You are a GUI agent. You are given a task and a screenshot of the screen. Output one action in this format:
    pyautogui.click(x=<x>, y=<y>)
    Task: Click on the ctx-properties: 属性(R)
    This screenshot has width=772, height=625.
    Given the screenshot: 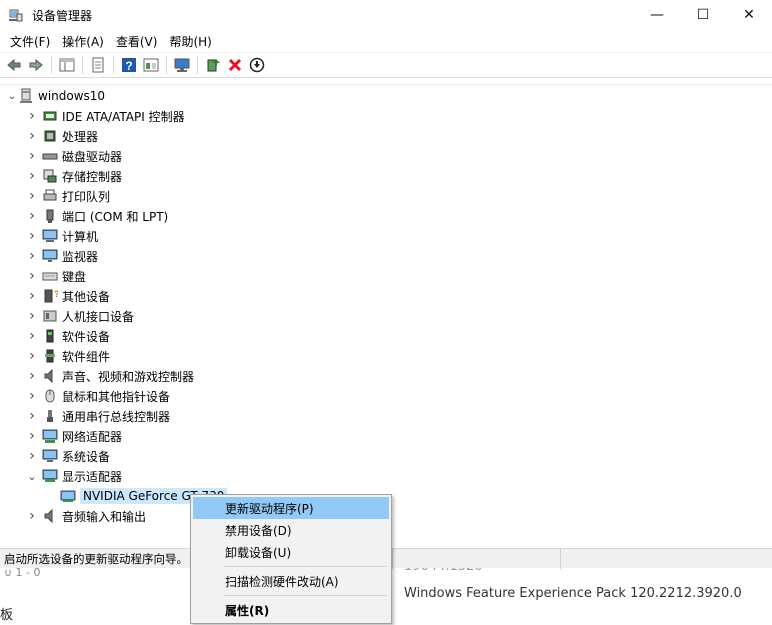 What is the action you would take?
    pyautogui.click(x=291, y=610)
    